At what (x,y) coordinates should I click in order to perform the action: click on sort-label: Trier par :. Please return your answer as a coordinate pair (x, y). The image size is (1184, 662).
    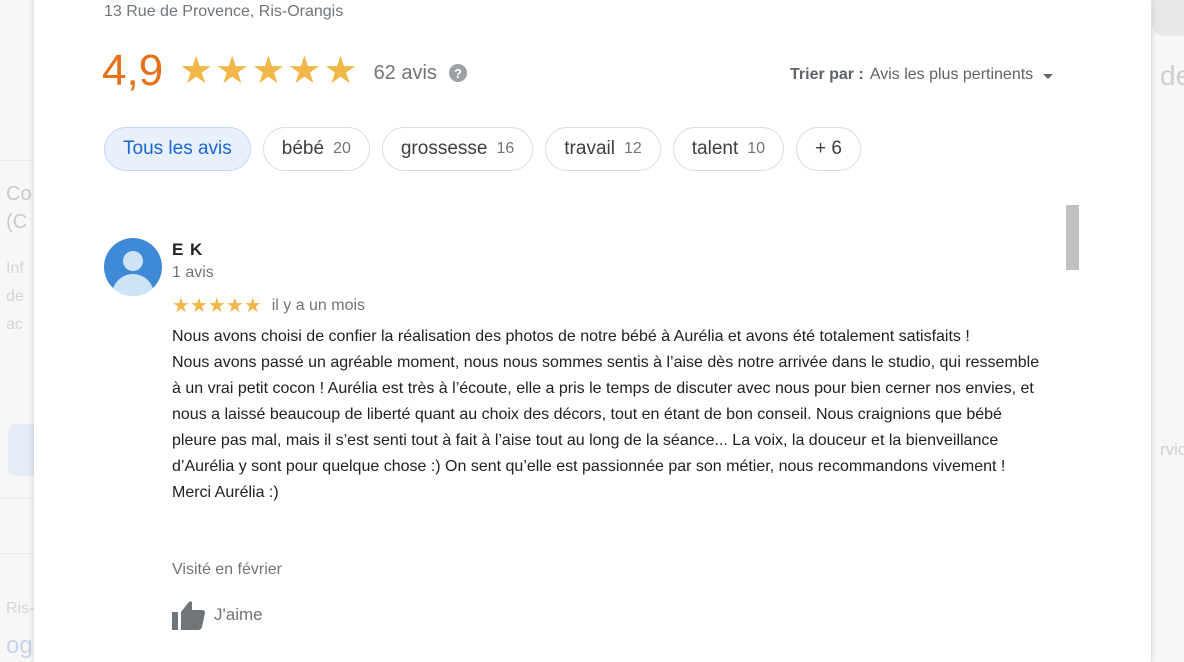
    Looking at the image, I should click on (827, 74).